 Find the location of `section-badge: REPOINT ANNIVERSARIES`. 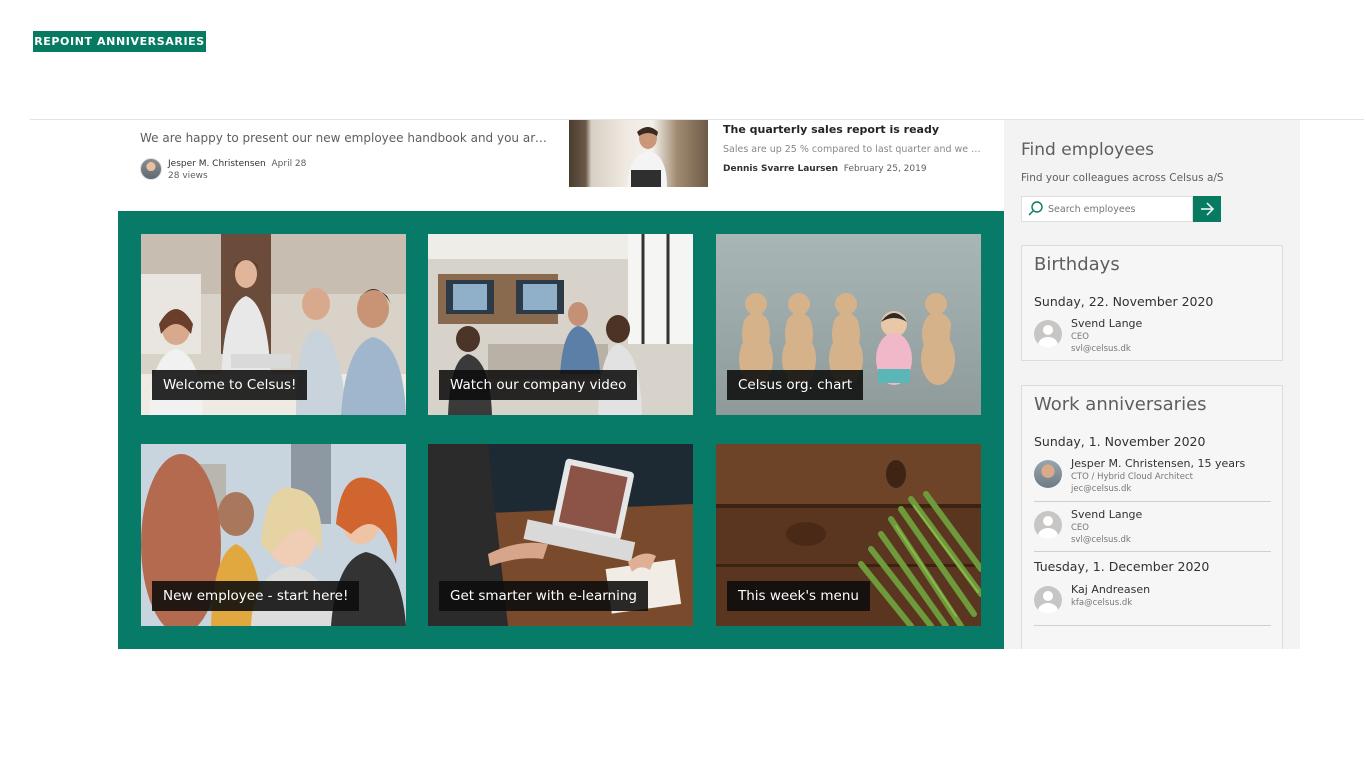

section-badge: REPOINT ANNIVERSARIES is located at coordinates (119, 41).